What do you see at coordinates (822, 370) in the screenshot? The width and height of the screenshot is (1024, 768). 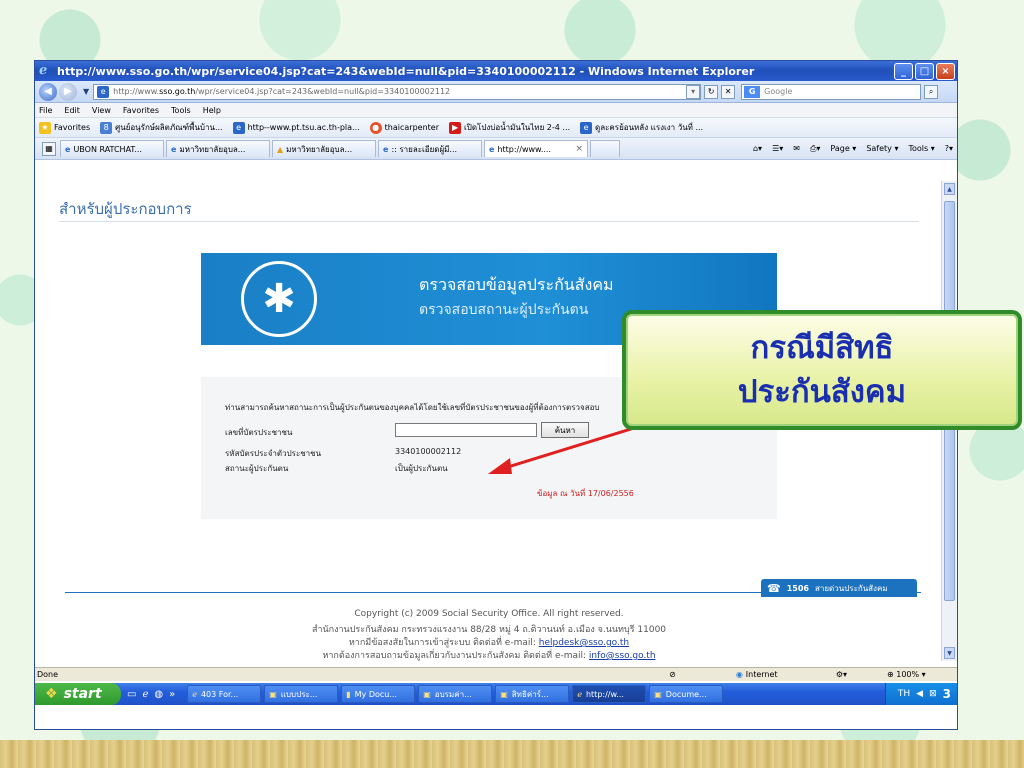 I see `annotation-callout: กรณีมีสิทธิ ประกันสังคม` at bounding box center [822, 370].